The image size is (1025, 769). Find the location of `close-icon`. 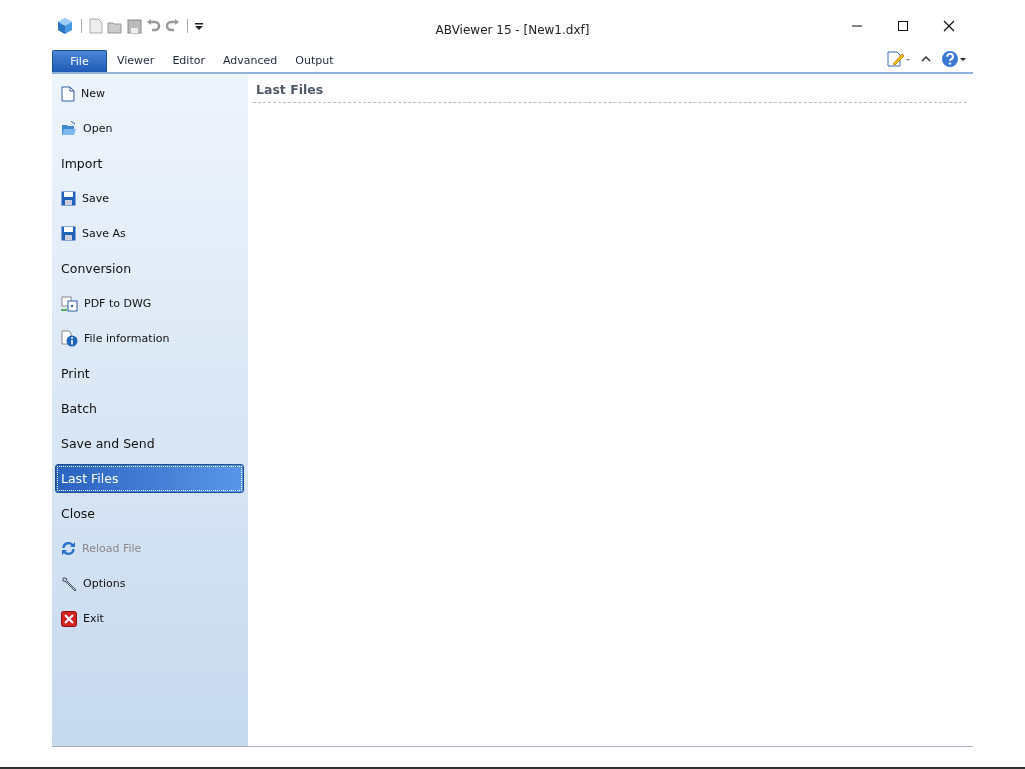

close-icon is located at coordinates (949, 26).